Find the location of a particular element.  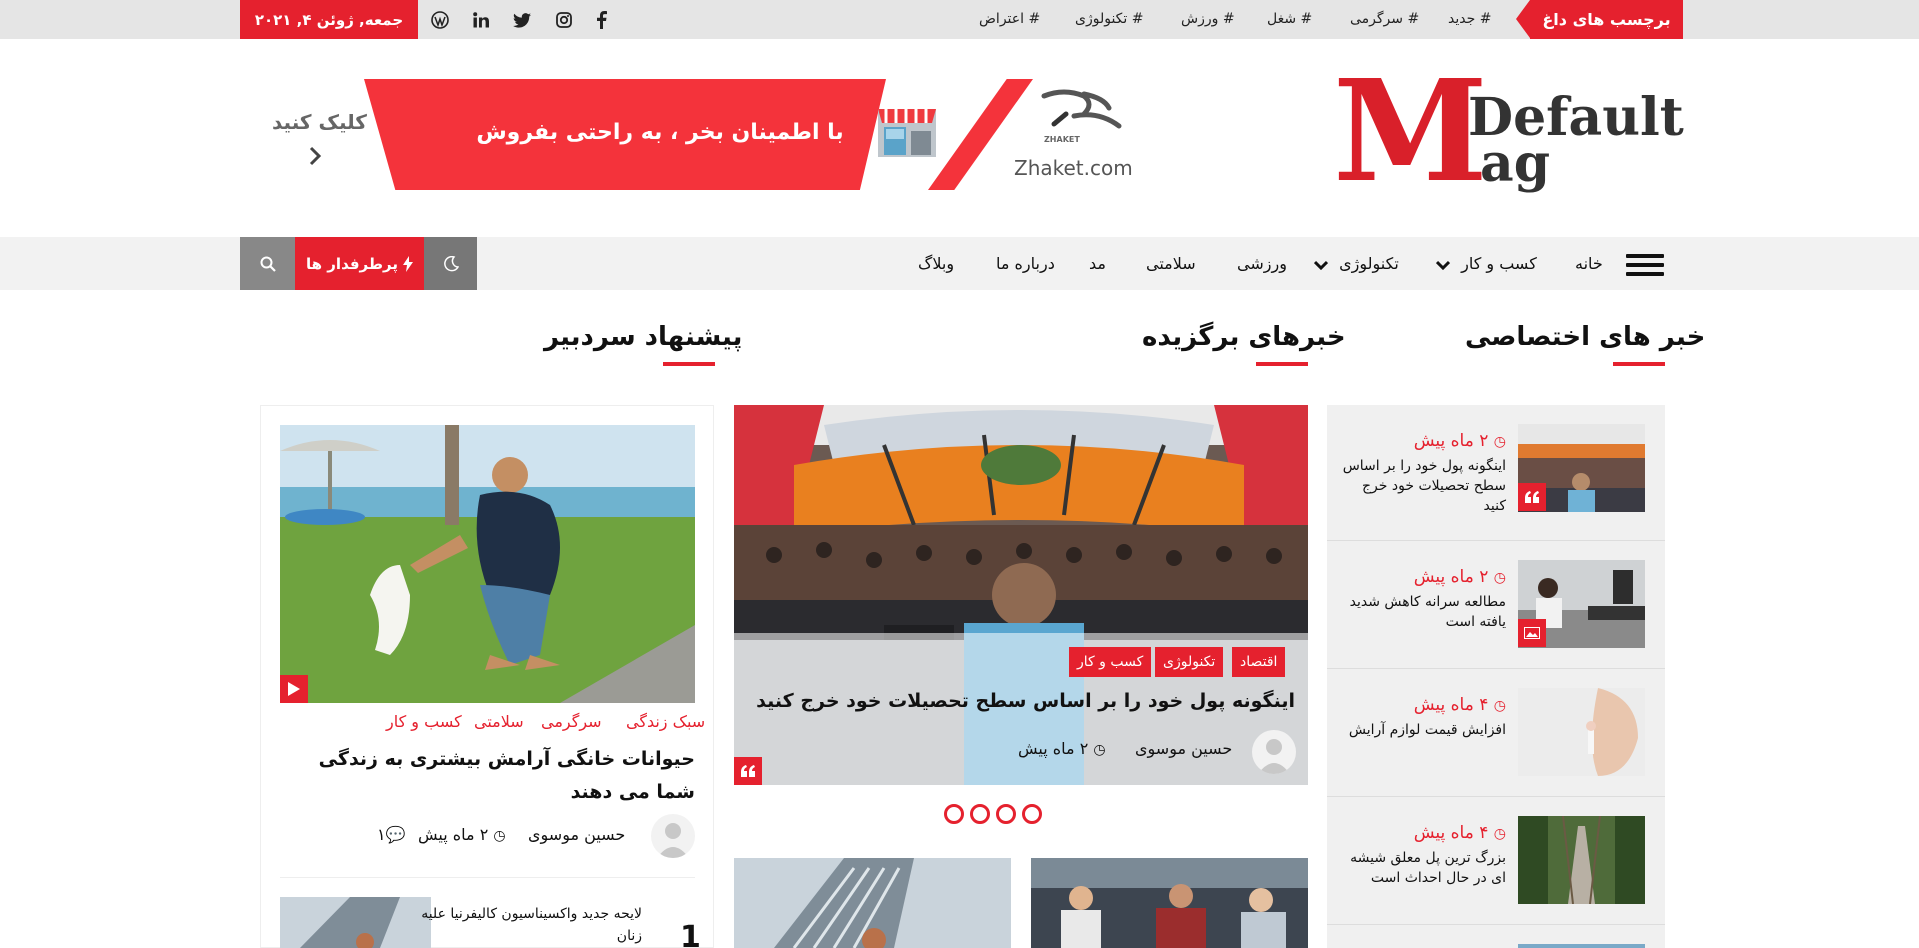

editor-comments: 💬۱ is located at coordinates (391, 834).